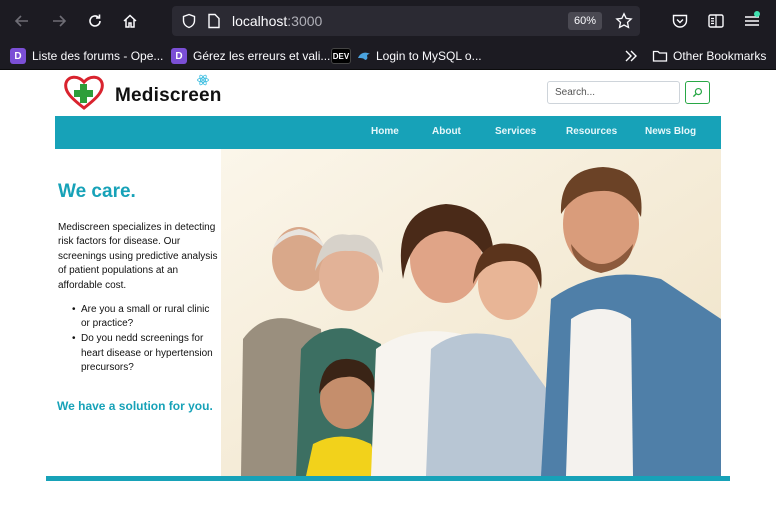 The width and height of the screenshot is (776, 507). What do you see at coordinates (585, 21) in the screenshot?
I see `zoom-level-badge: 60%` at bounding box center [585, 21].